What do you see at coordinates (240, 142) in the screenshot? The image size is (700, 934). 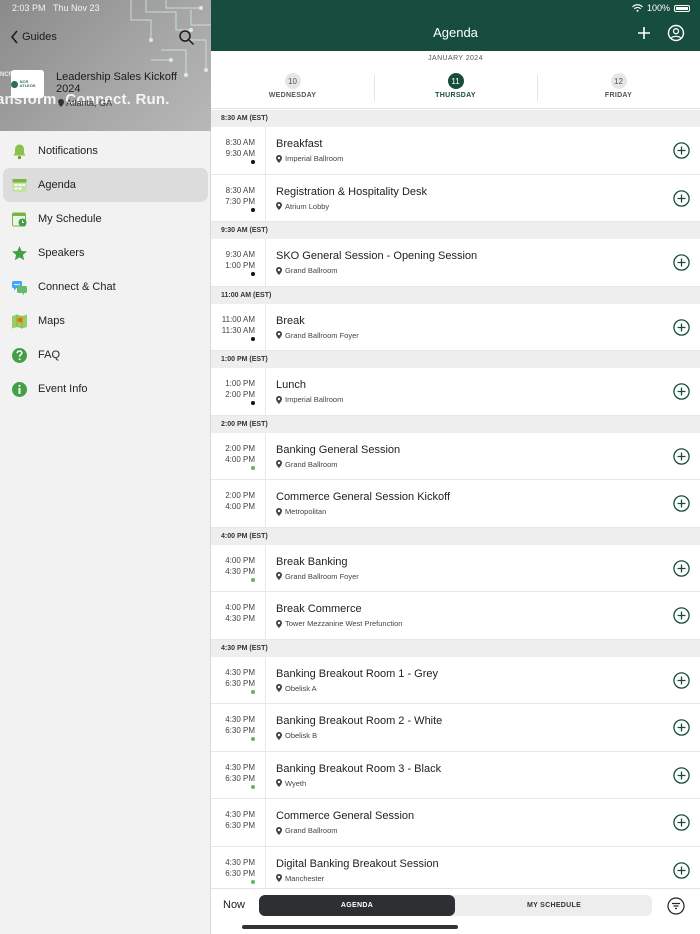 I see `session-start: 8:30 AM` at bounding box center [240, 142].